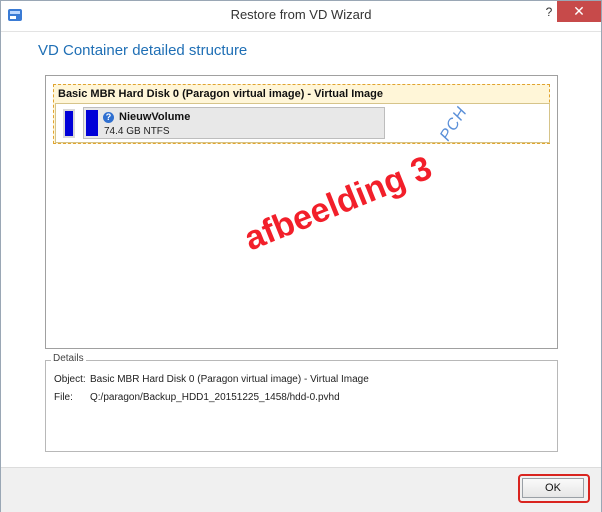 The width and height of the screenshot is (602, 512). Describe the element at coordinates (108, 117) in the screenshot. I see `question-icon: ?` at that location.